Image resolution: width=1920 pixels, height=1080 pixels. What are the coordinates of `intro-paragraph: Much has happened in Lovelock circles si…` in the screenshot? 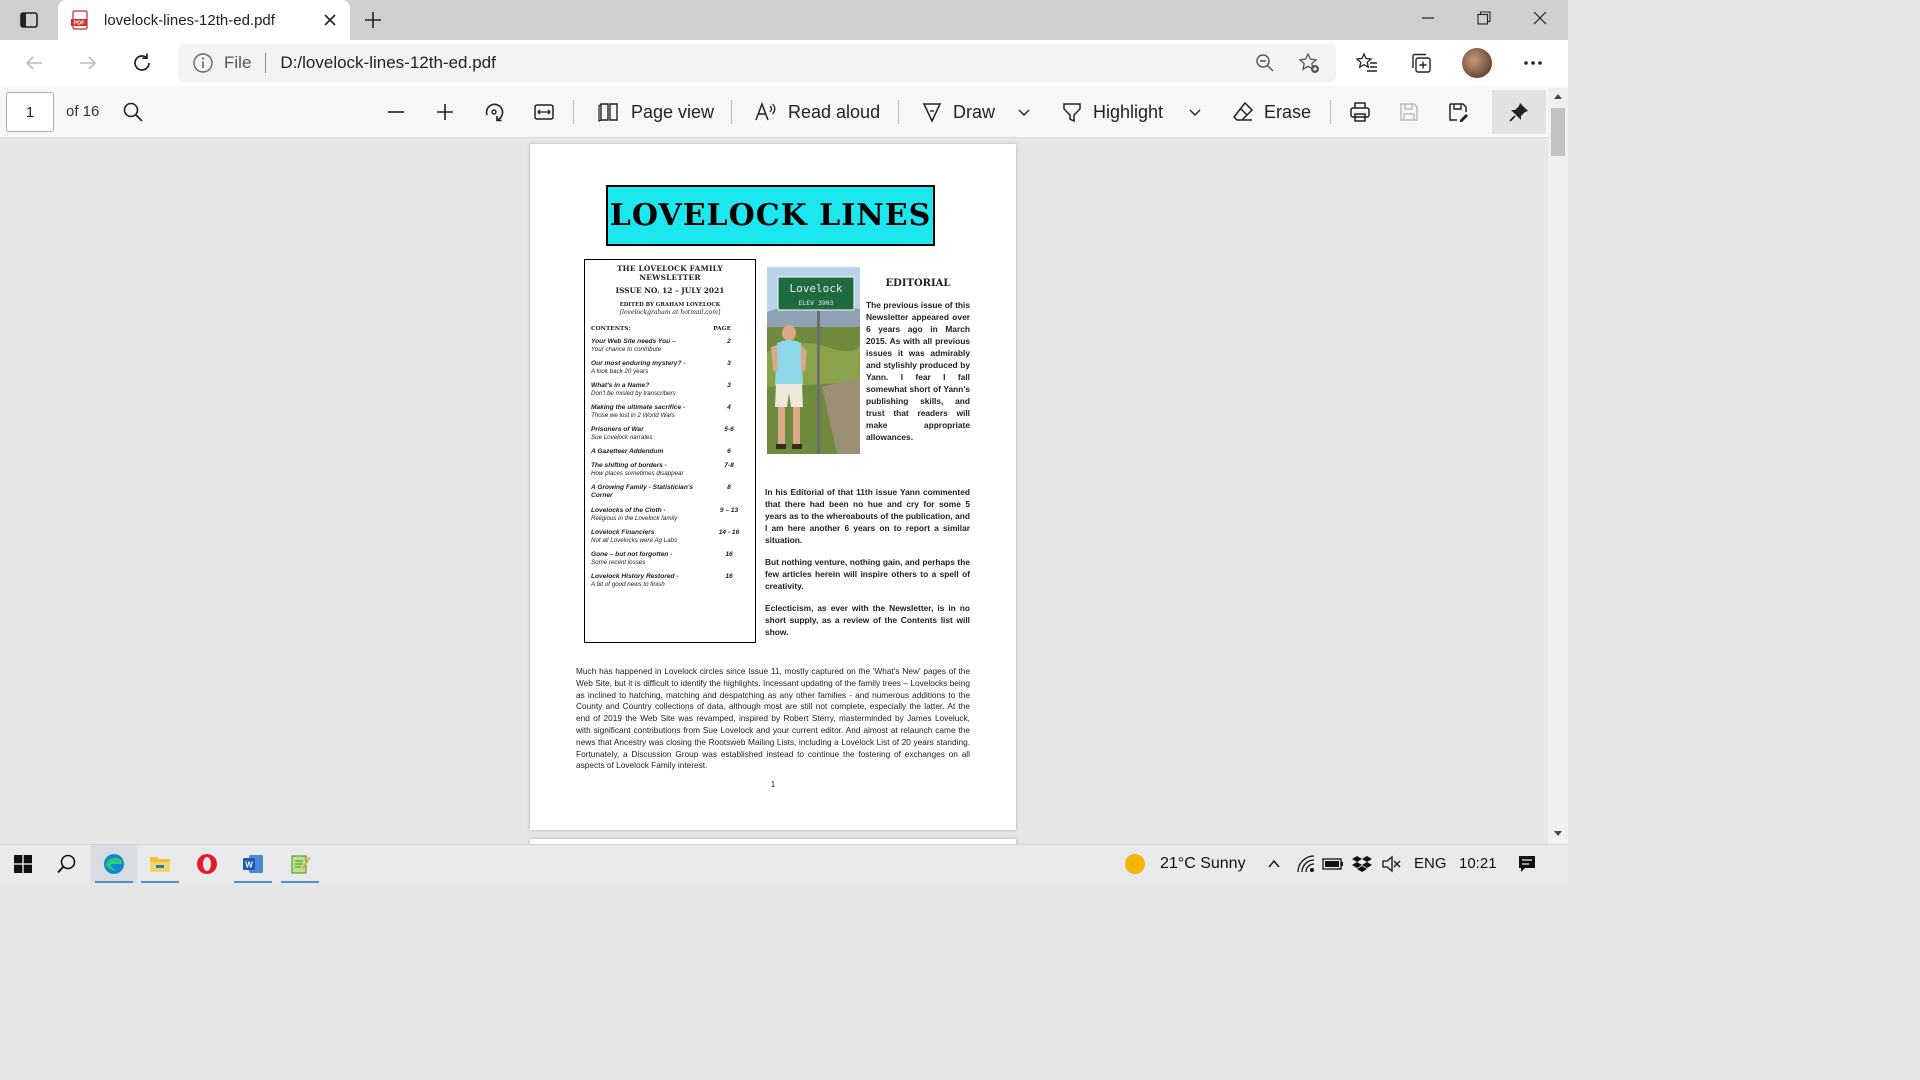 It's located at (773, 718).